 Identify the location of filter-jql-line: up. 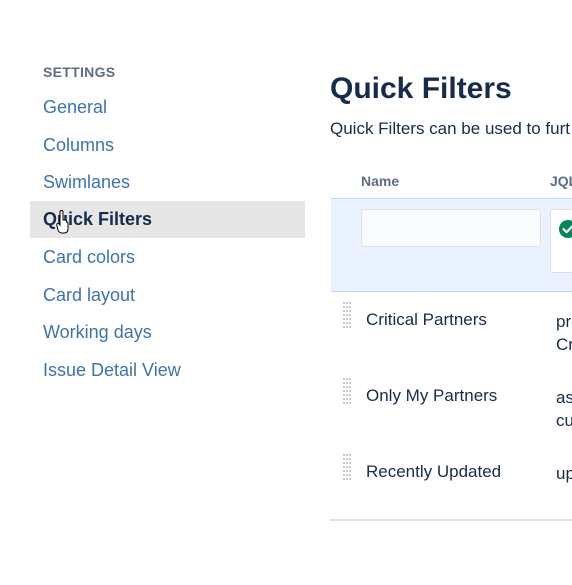
(564, 473).